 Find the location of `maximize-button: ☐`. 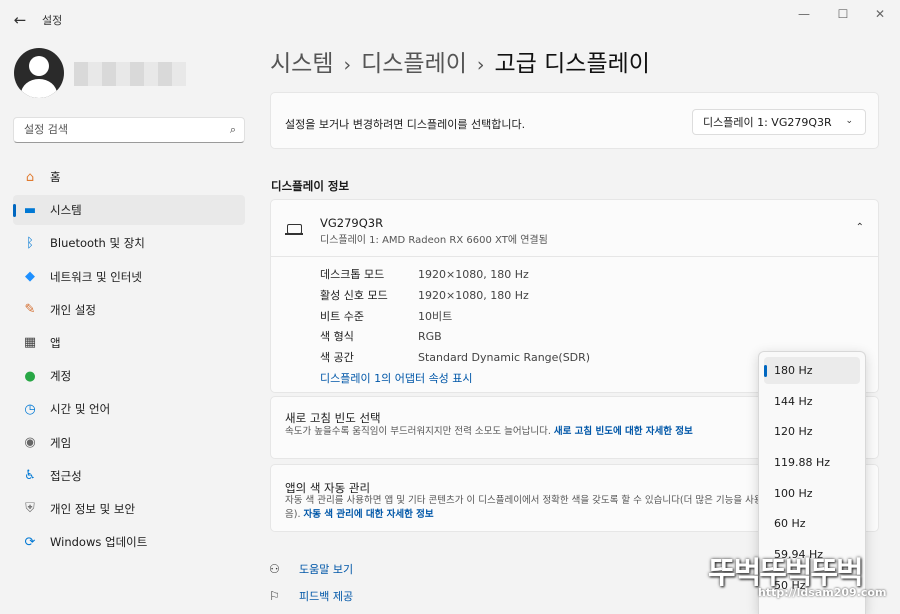

maximize-button: ☐ is located at coordinates (843, 14).